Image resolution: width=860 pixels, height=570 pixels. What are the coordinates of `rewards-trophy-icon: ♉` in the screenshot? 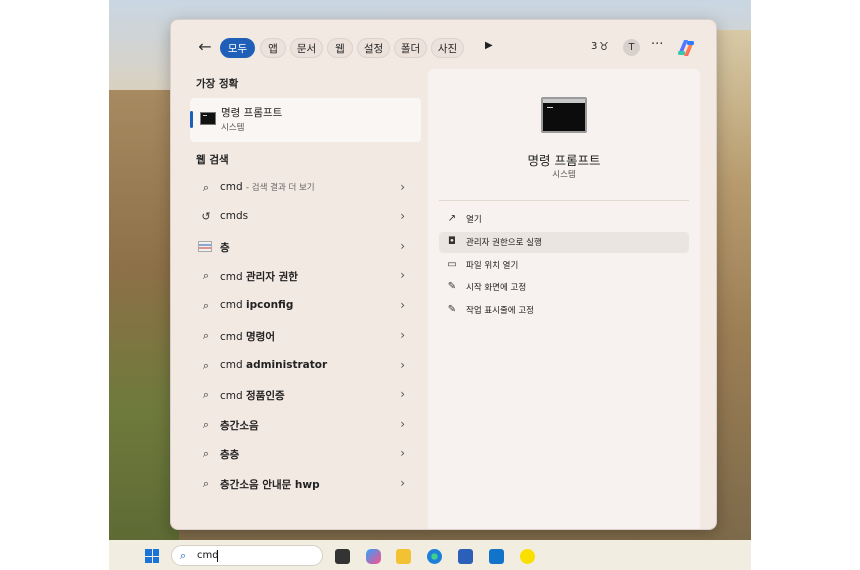 It's located at (604, 46).